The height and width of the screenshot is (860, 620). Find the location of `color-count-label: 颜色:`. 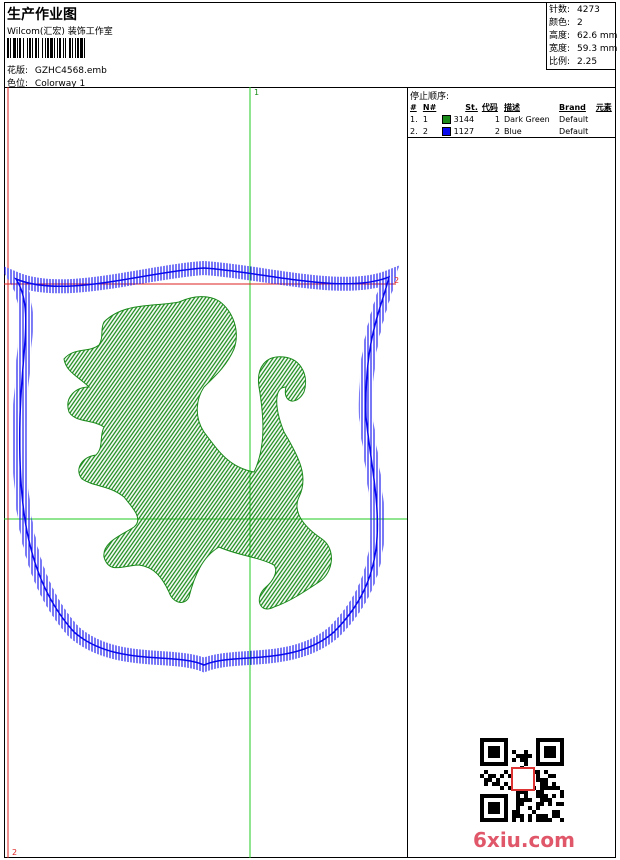

color-count-label: 颜色: is located at coordinates (560, 23).